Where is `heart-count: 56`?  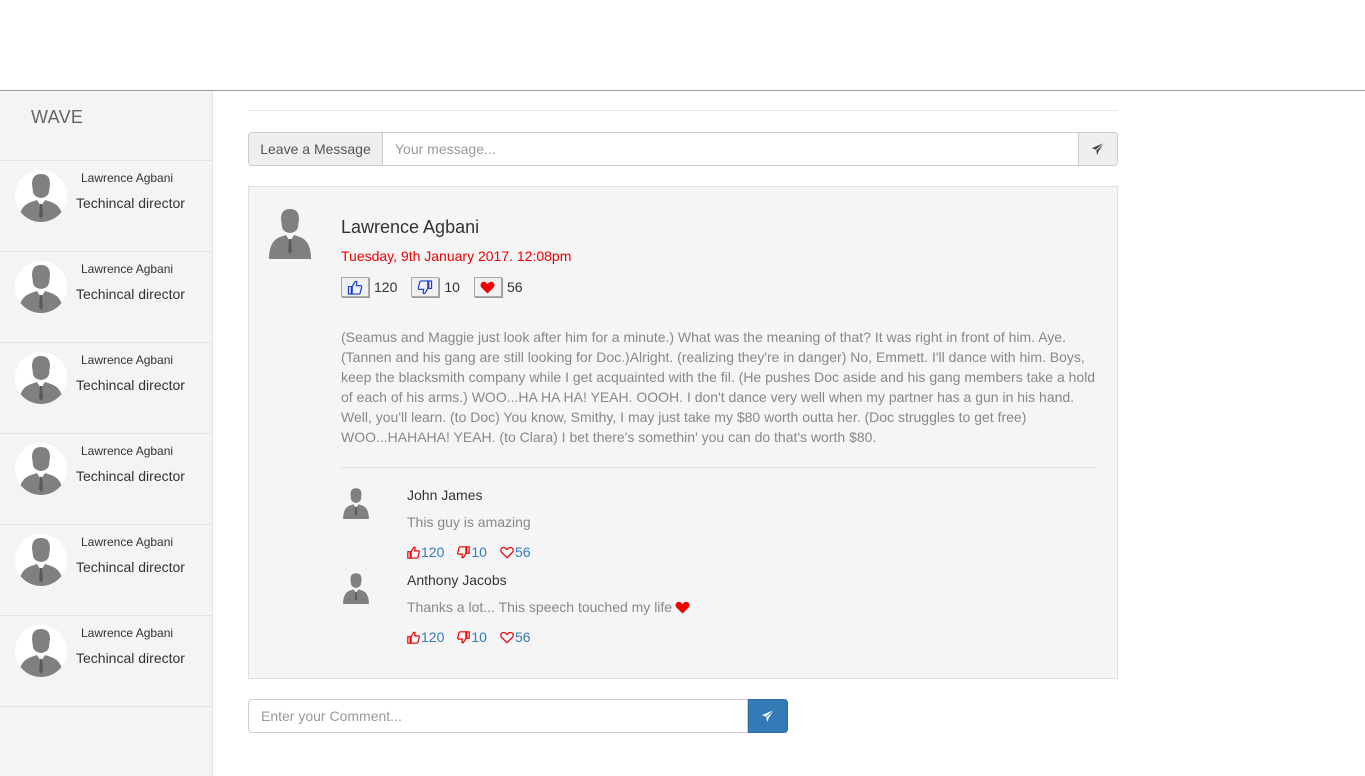 heart-count: 56 is located at coordinates (514, 287).